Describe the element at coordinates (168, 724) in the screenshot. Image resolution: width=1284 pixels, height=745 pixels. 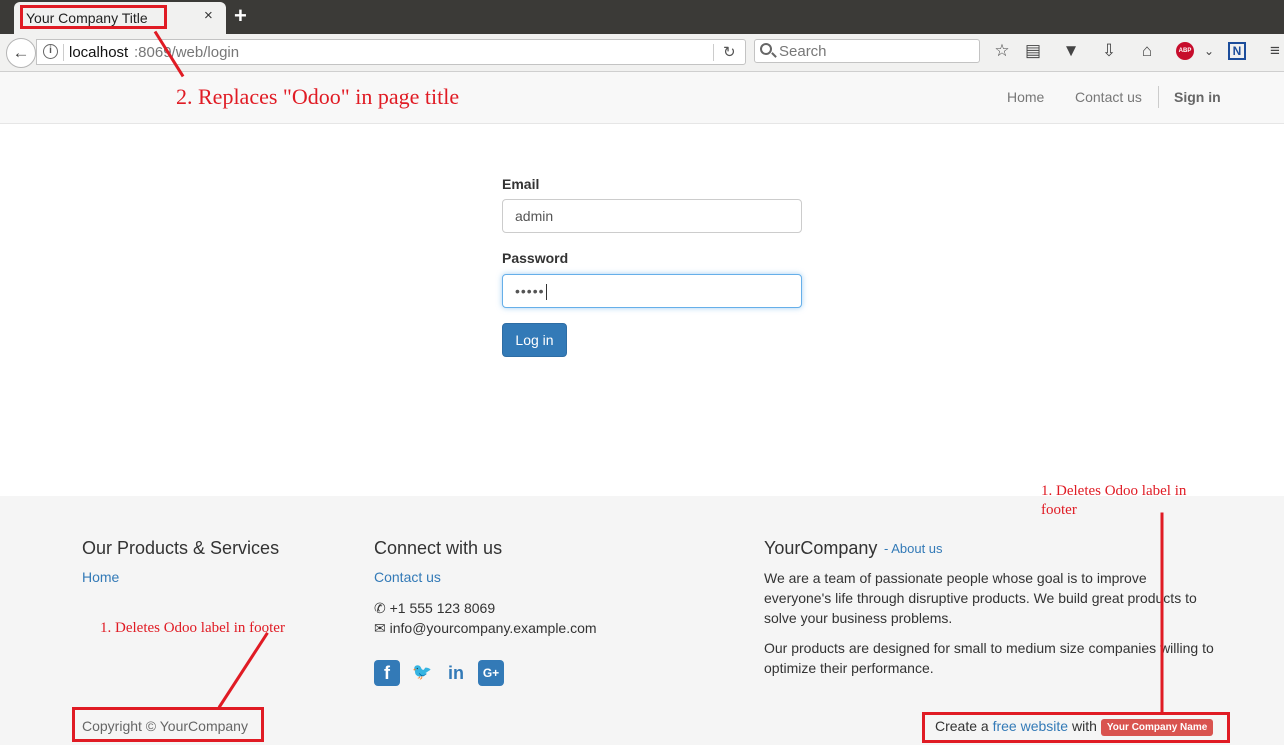
I see `annotation-box-copyright` at that location.